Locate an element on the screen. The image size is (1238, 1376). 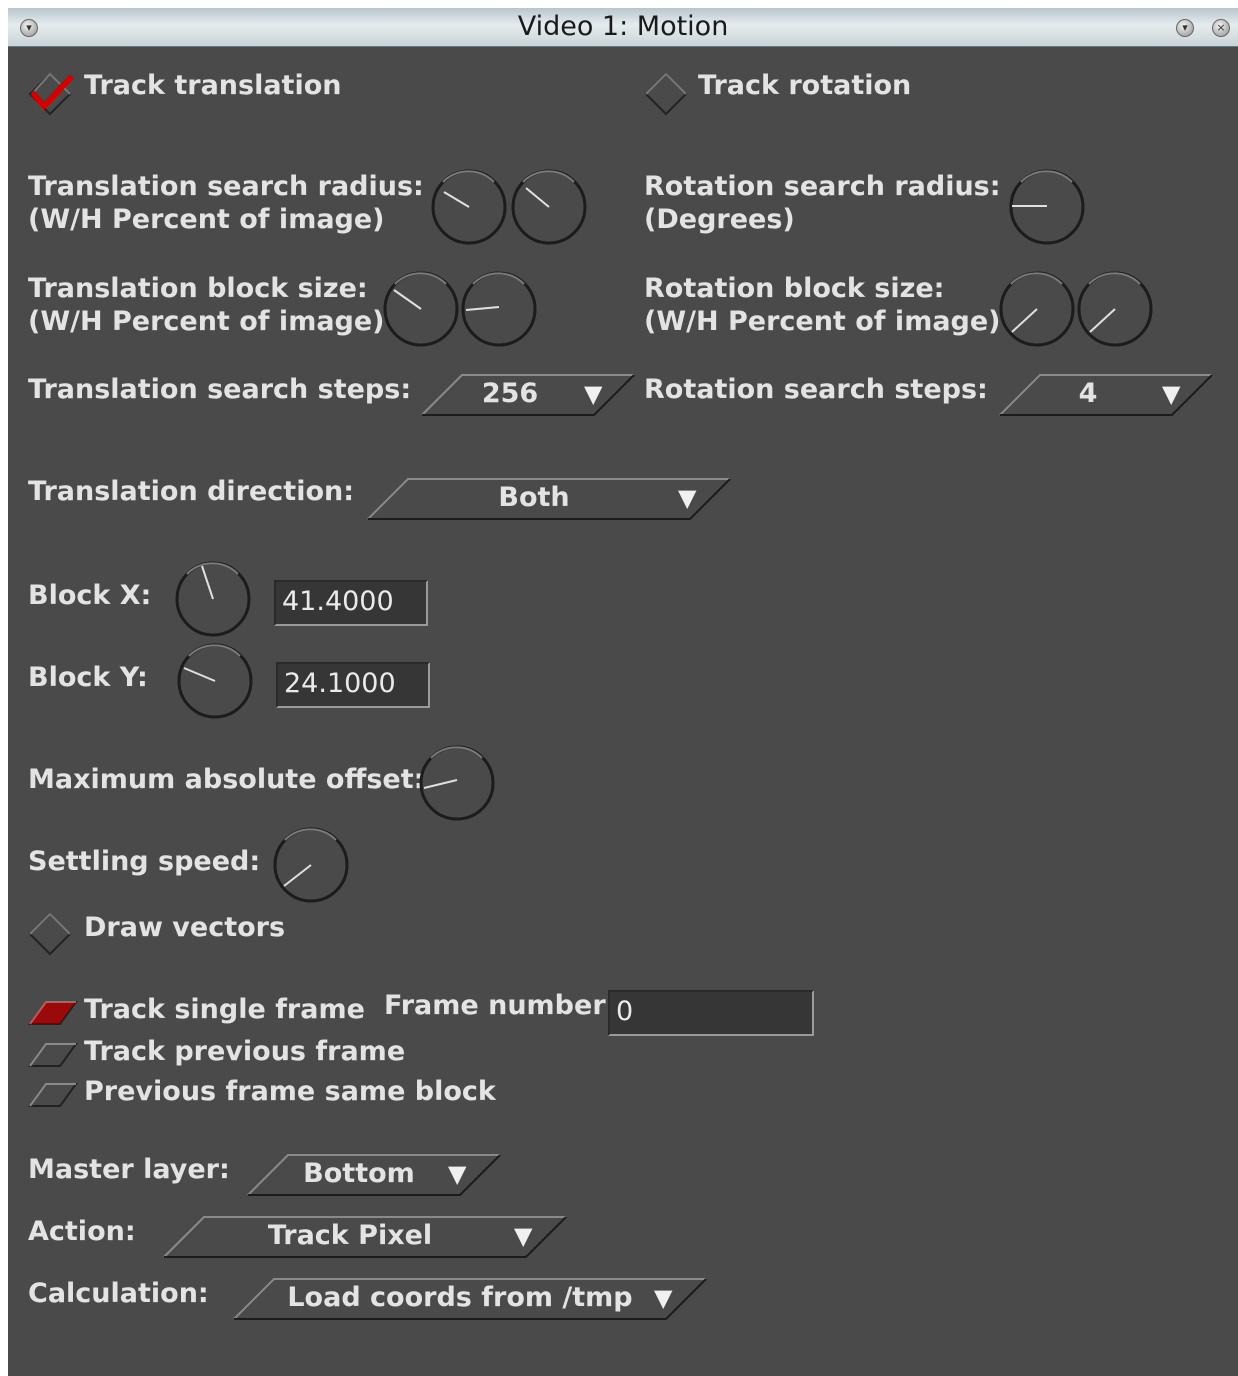
settling-speed-knob is located at coordinates (311, 865).